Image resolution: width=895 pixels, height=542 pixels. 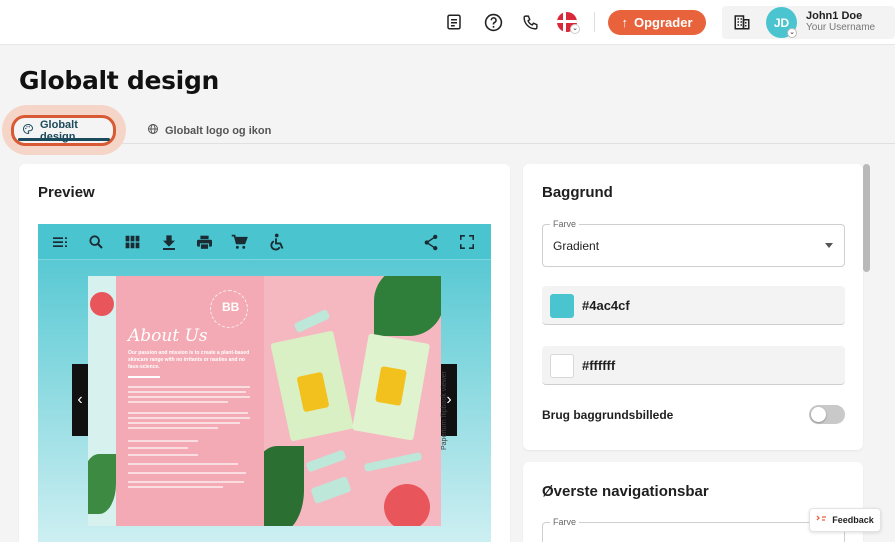 What do you see at coordinates (493, 22) in the screenshot?
I see `help-icon` at bounding box center [493, 22].